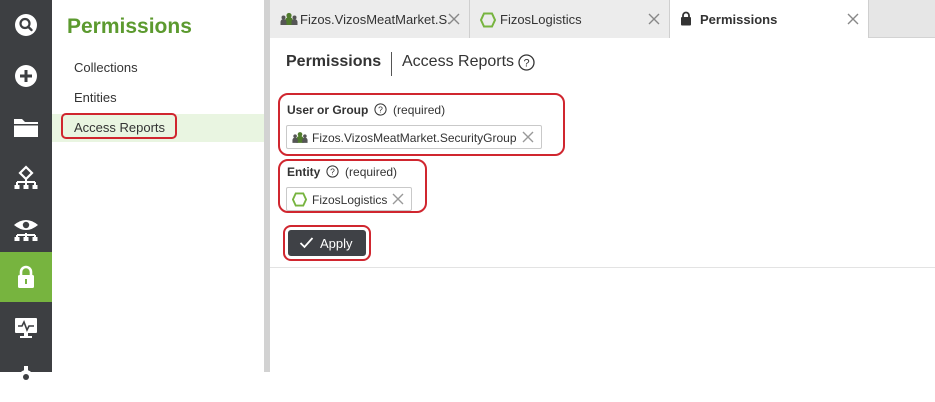 The height and width of the screenshot is (402, 935). I want to click on rail-monitor-button, so click(26, 328).